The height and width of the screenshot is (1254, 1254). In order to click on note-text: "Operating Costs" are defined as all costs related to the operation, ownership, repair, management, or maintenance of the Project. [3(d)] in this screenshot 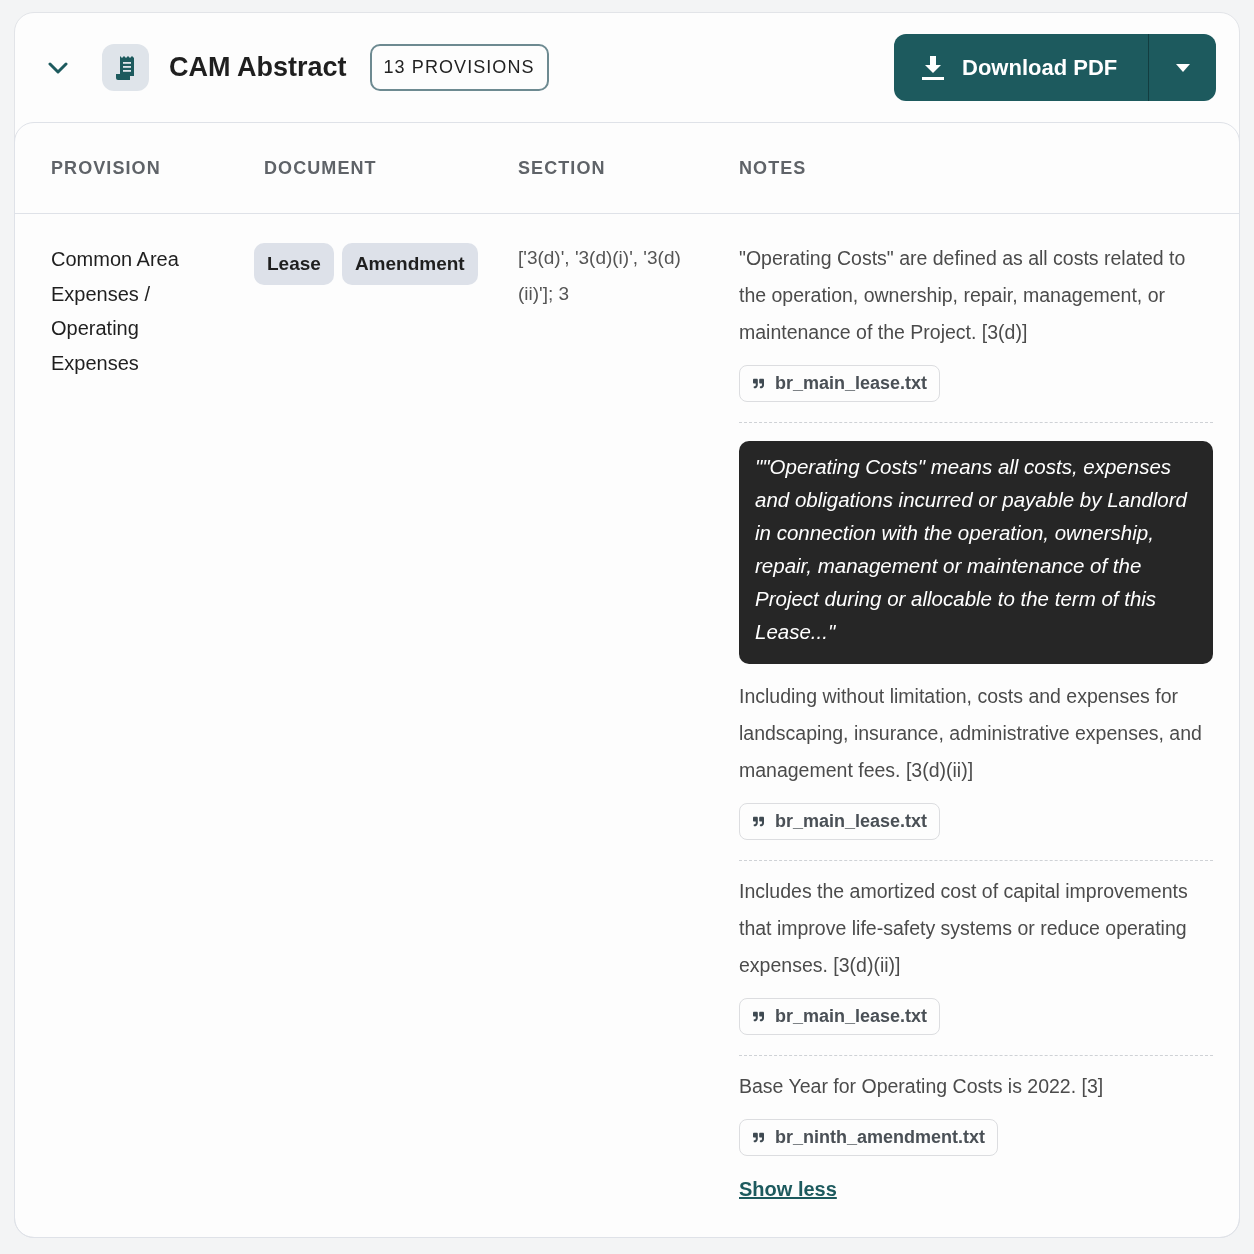, I will do `click(963, 295)`.